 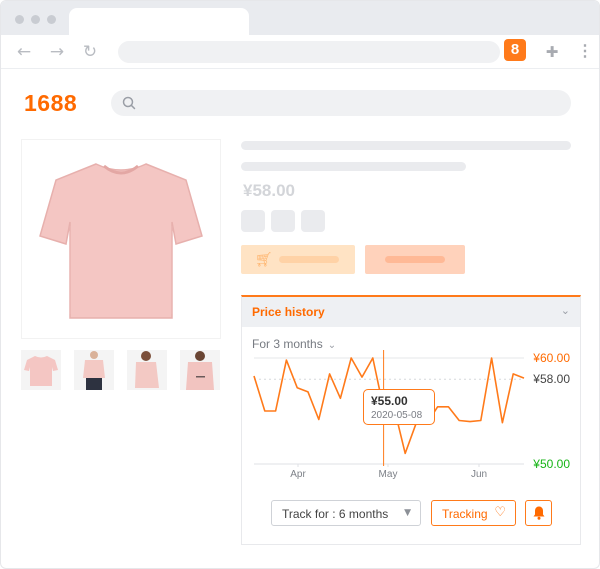 I want to click on kebab-menu-icon: ⋮, so click(x=585, y=52).